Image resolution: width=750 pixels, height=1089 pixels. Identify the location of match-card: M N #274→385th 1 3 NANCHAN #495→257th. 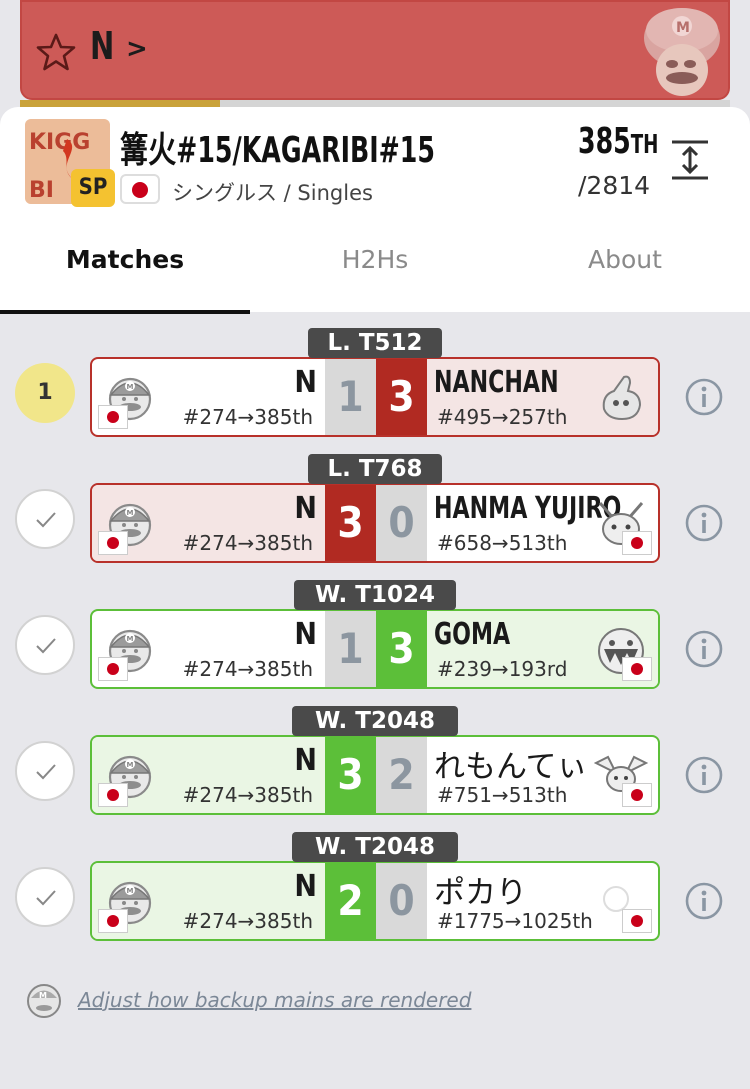
(375, 397).